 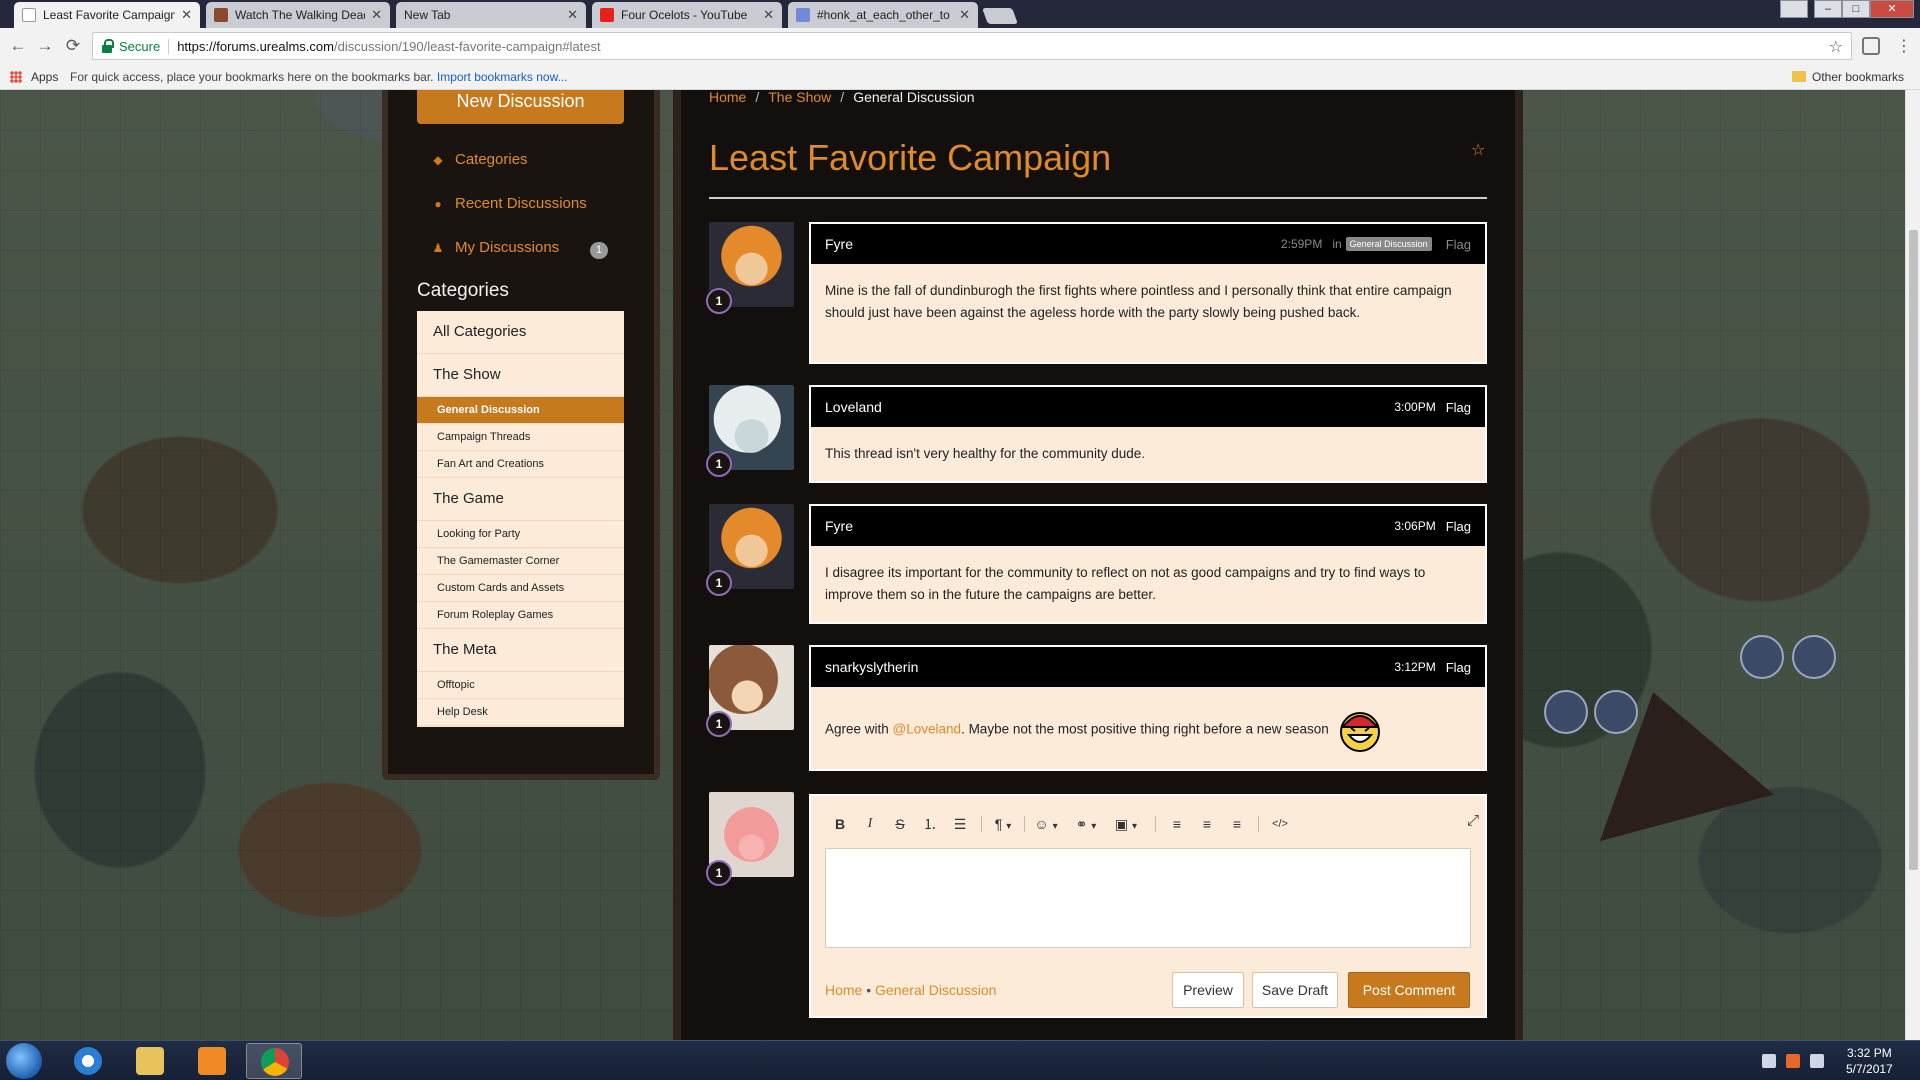 What do you see at coordinates (150, 1061) in the screenshot?
I see `taskbar-file-explorer` at bounding box center [150, 1061].